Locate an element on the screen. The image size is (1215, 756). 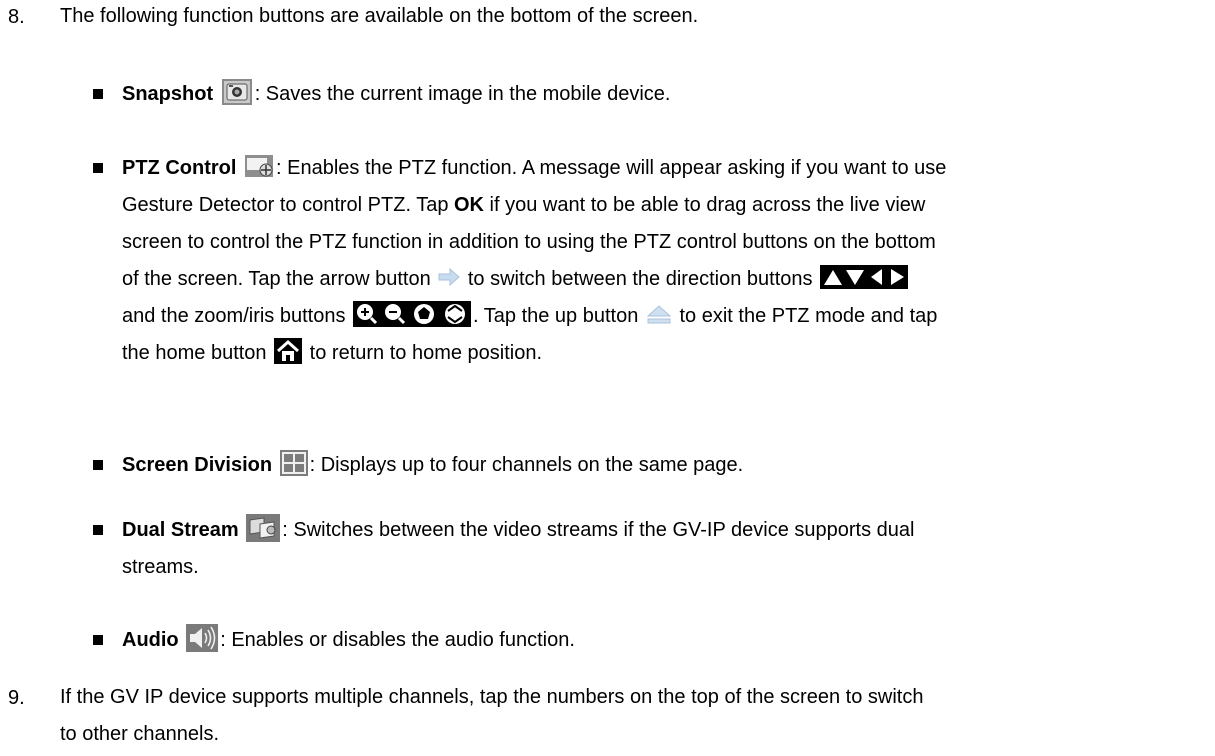
dual-stream-title: Dual Stream is located at coordinates (180, 530).